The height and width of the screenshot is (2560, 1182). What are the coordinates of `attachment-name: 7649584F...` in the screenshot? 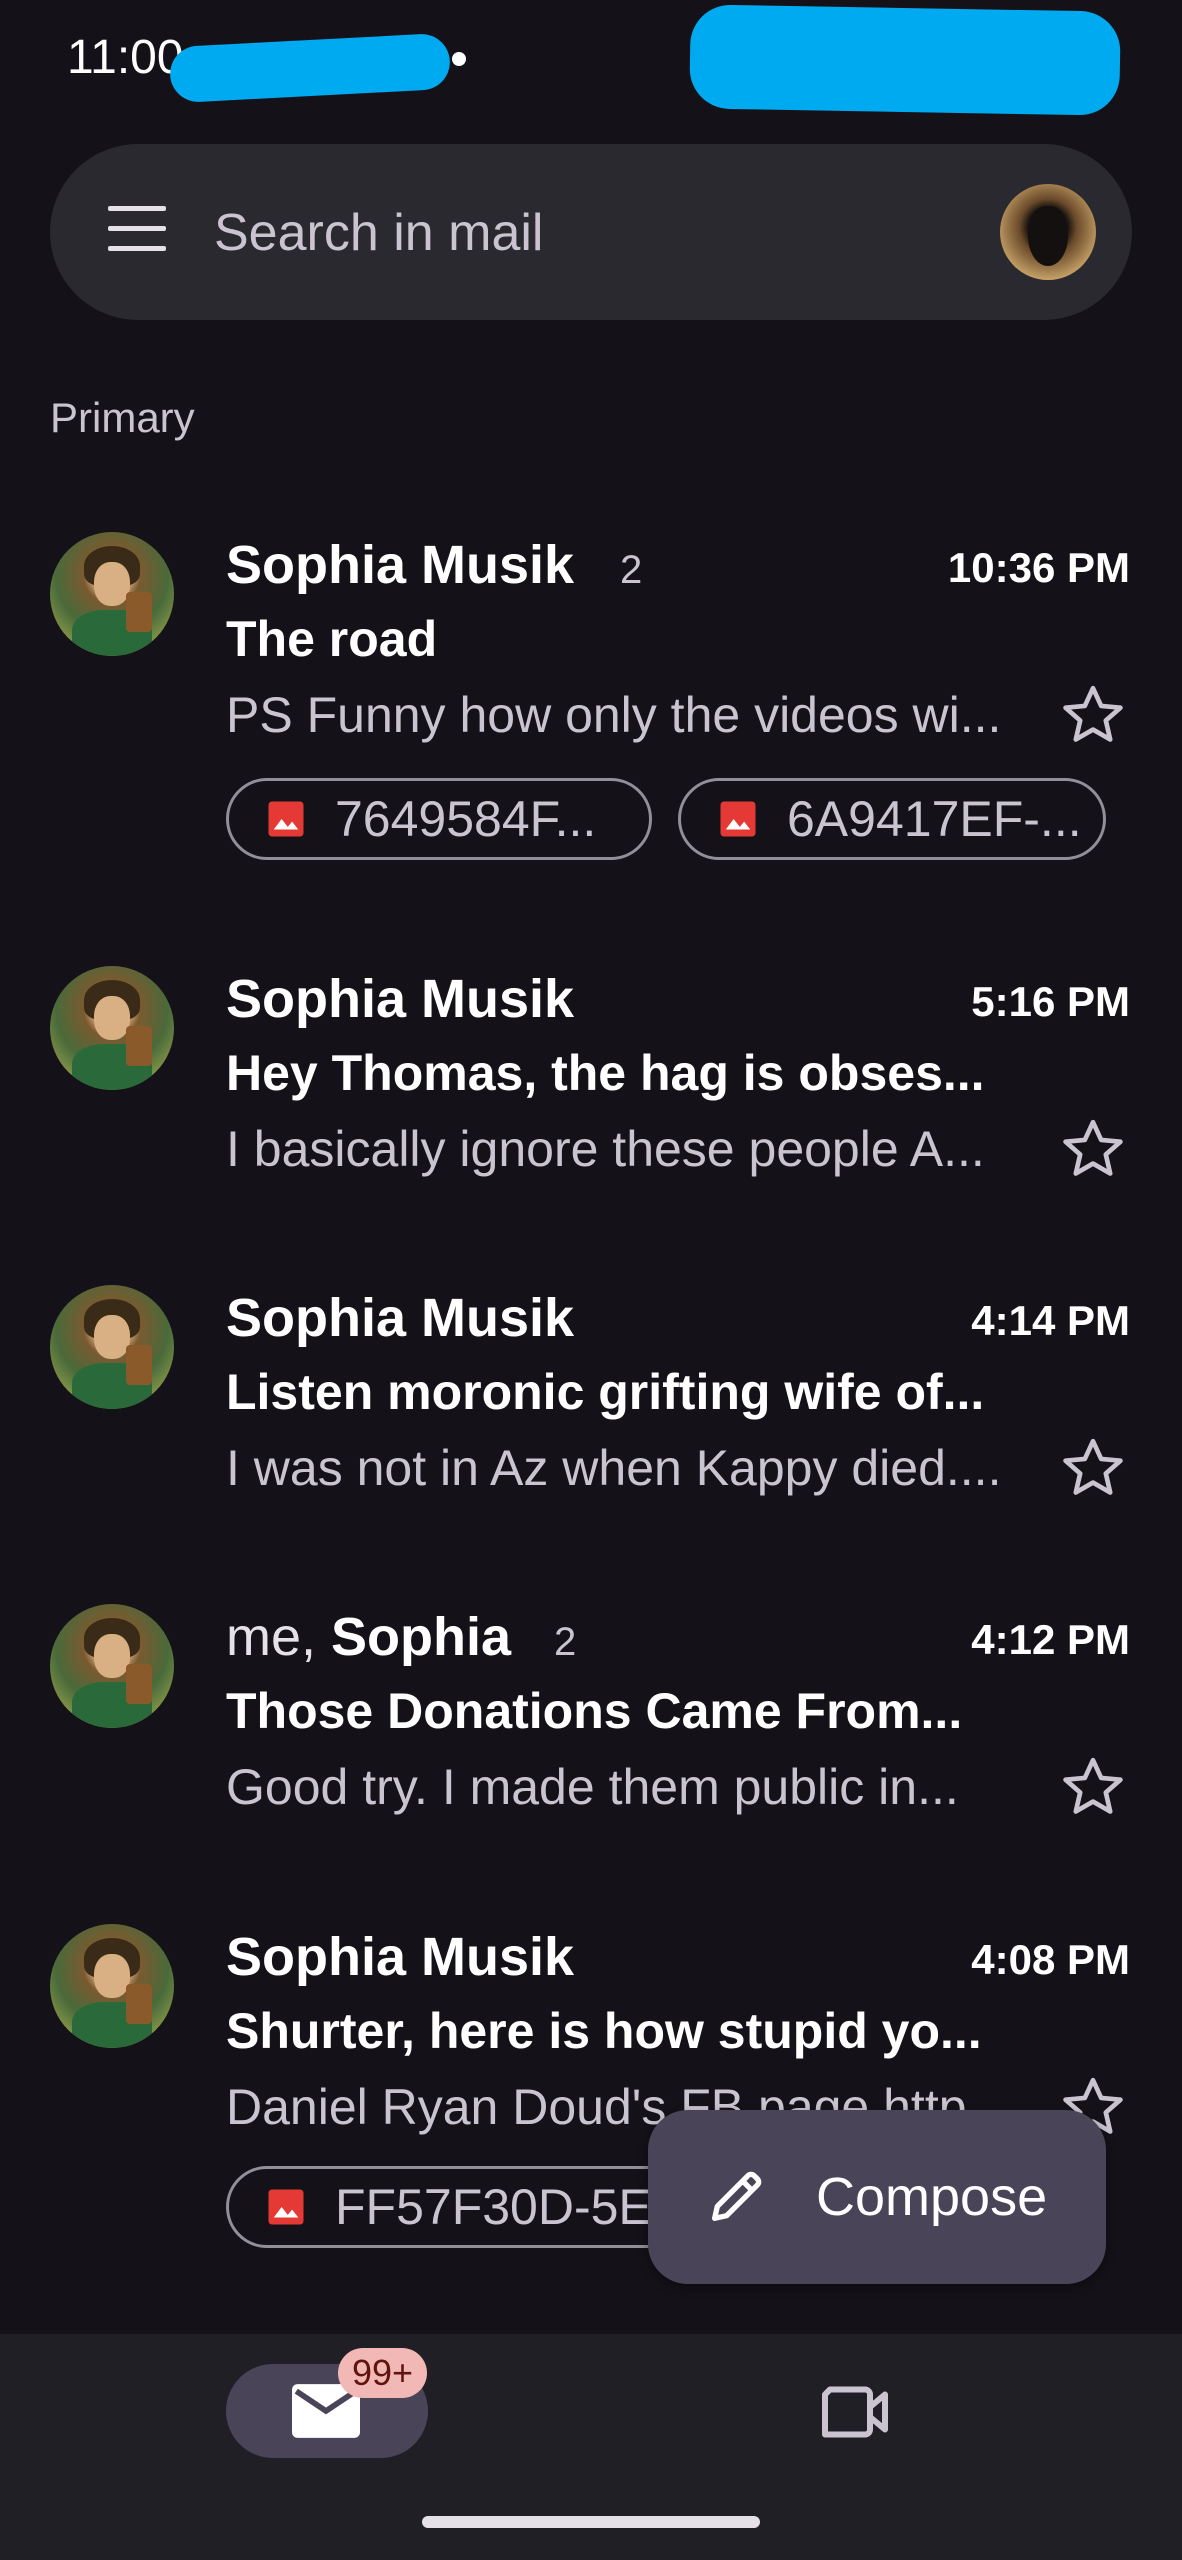 It's located at (466, 819).